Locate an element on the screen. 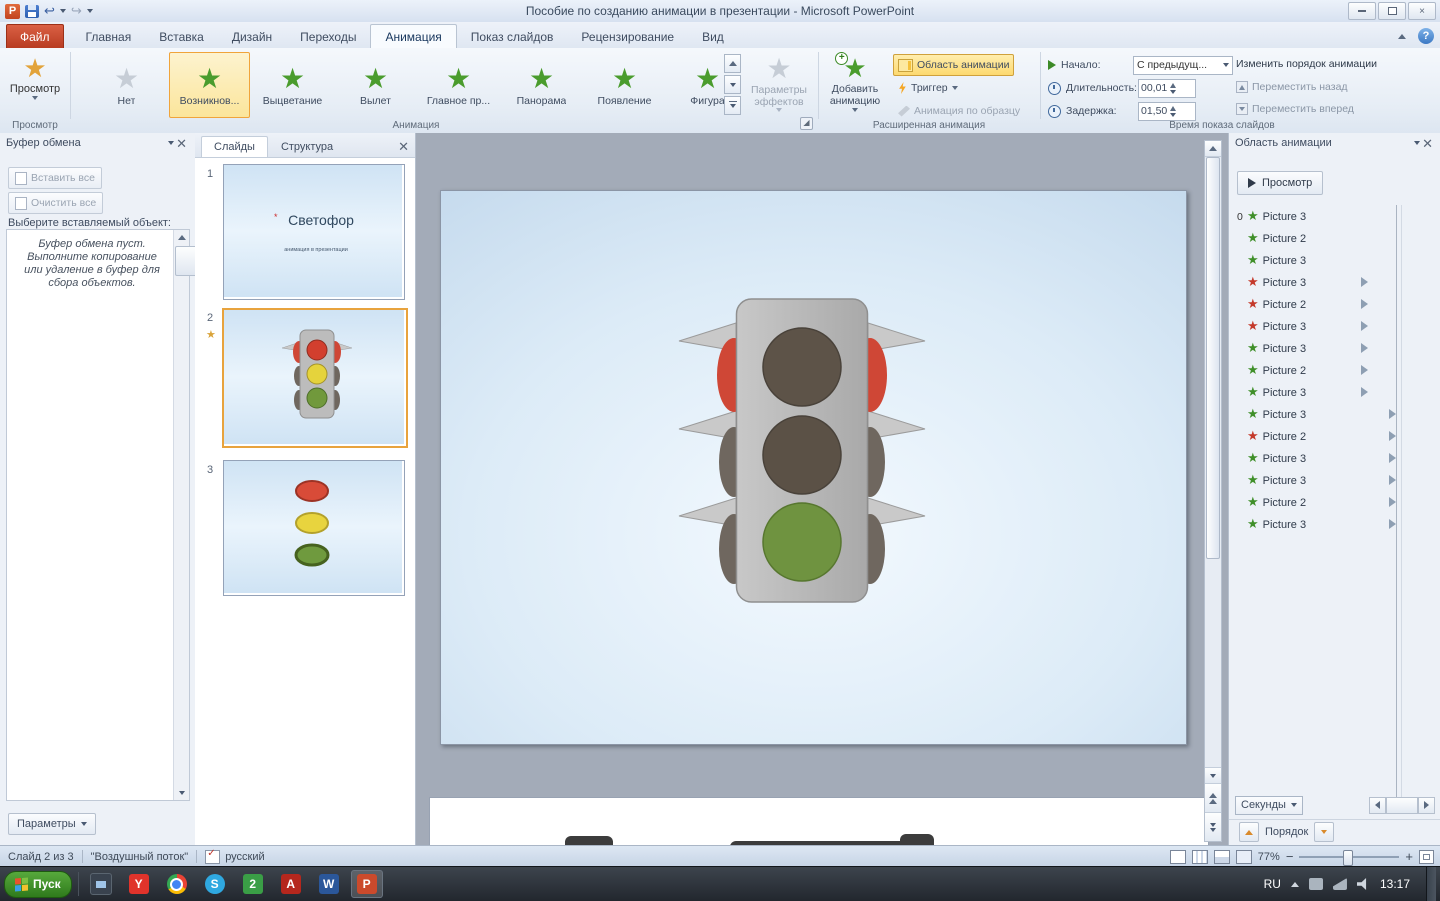 The width and height of the screenshot is (1440, 901). show-desktop-button is located at coordinates (1431, 884).